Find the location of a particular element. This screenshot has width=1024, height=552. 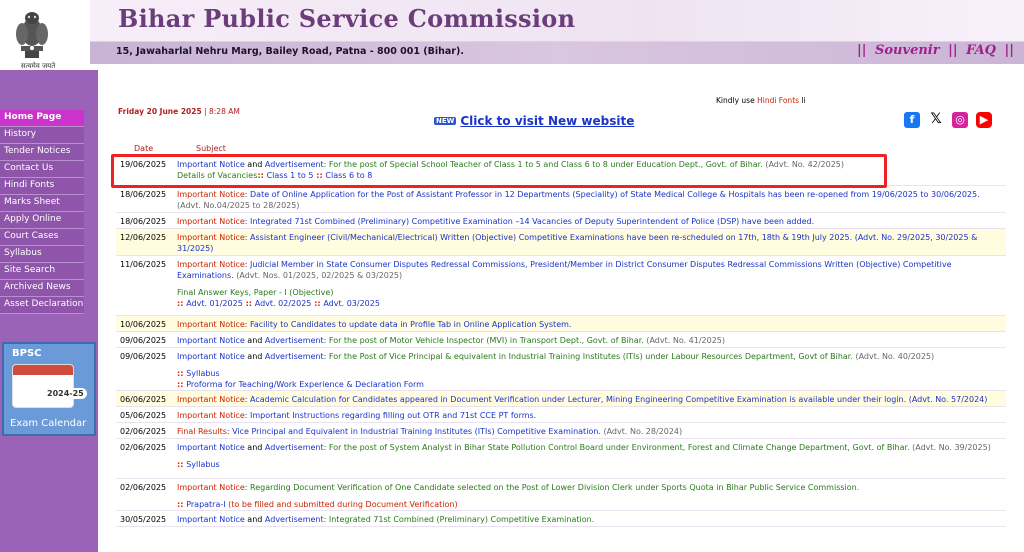

table-header: Date Subject is located at coordinates (561, 150).